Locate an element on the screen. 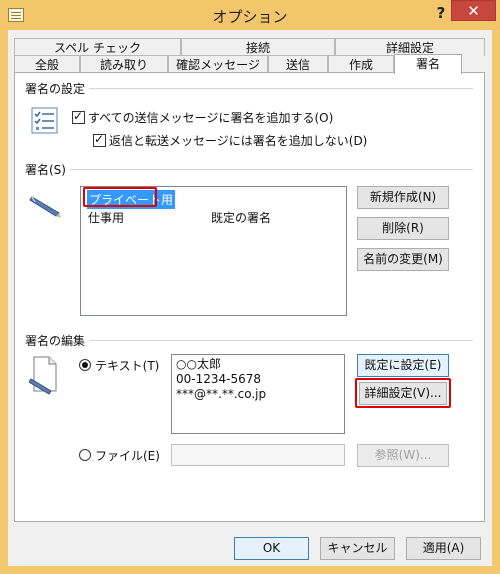 The height and width of the screenshot is (574, 500). tab-compose: 作成 is located at coordinates (361, 64).